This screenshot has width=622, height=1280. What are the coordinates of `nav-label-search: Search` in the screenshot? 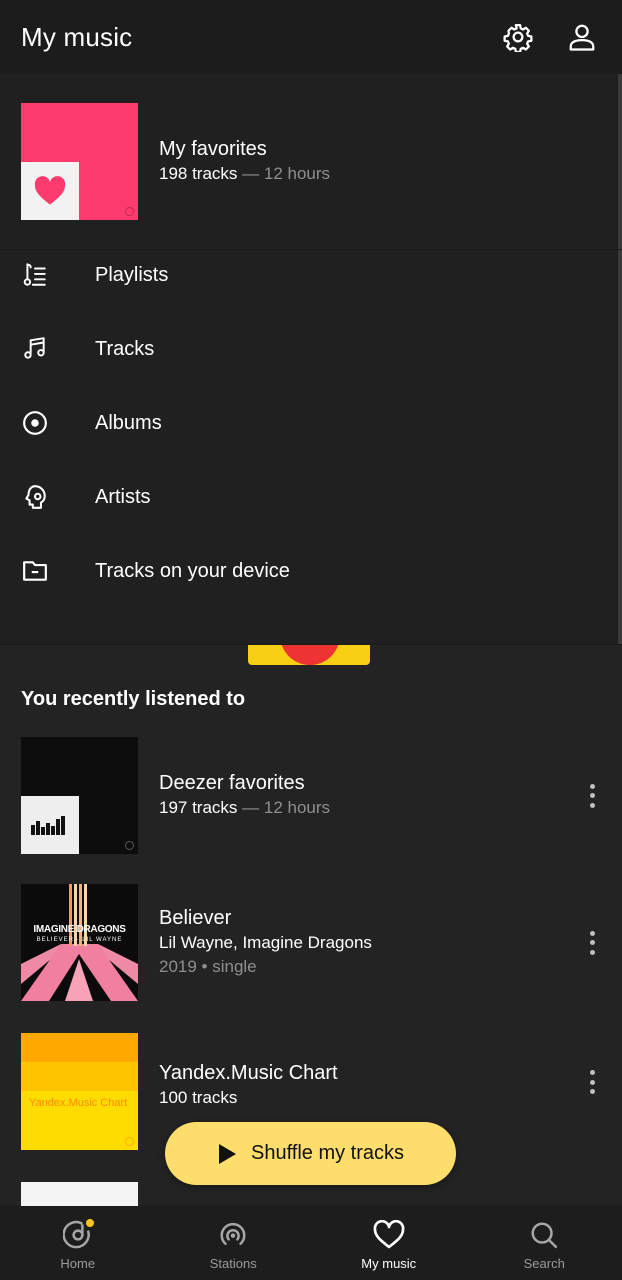 It's located at (544, 1263).